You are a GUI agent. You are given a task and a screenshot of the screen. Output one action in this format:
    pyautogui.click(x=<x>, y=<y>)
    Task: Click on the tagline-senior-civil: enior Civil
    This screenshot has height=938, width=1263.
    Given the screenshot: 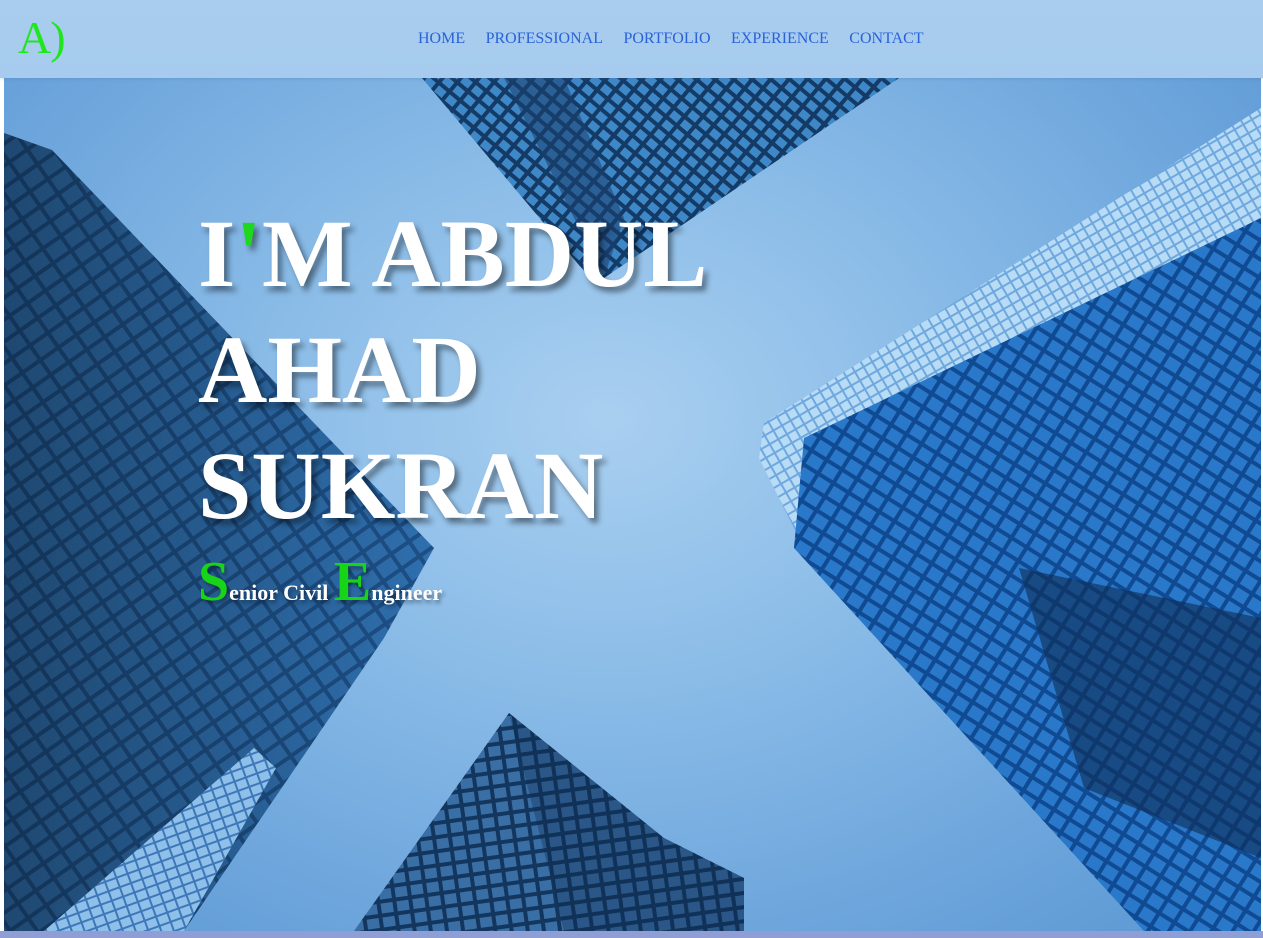 What is the action you would take?
    pyautogui.click(x=281, y=592)
    